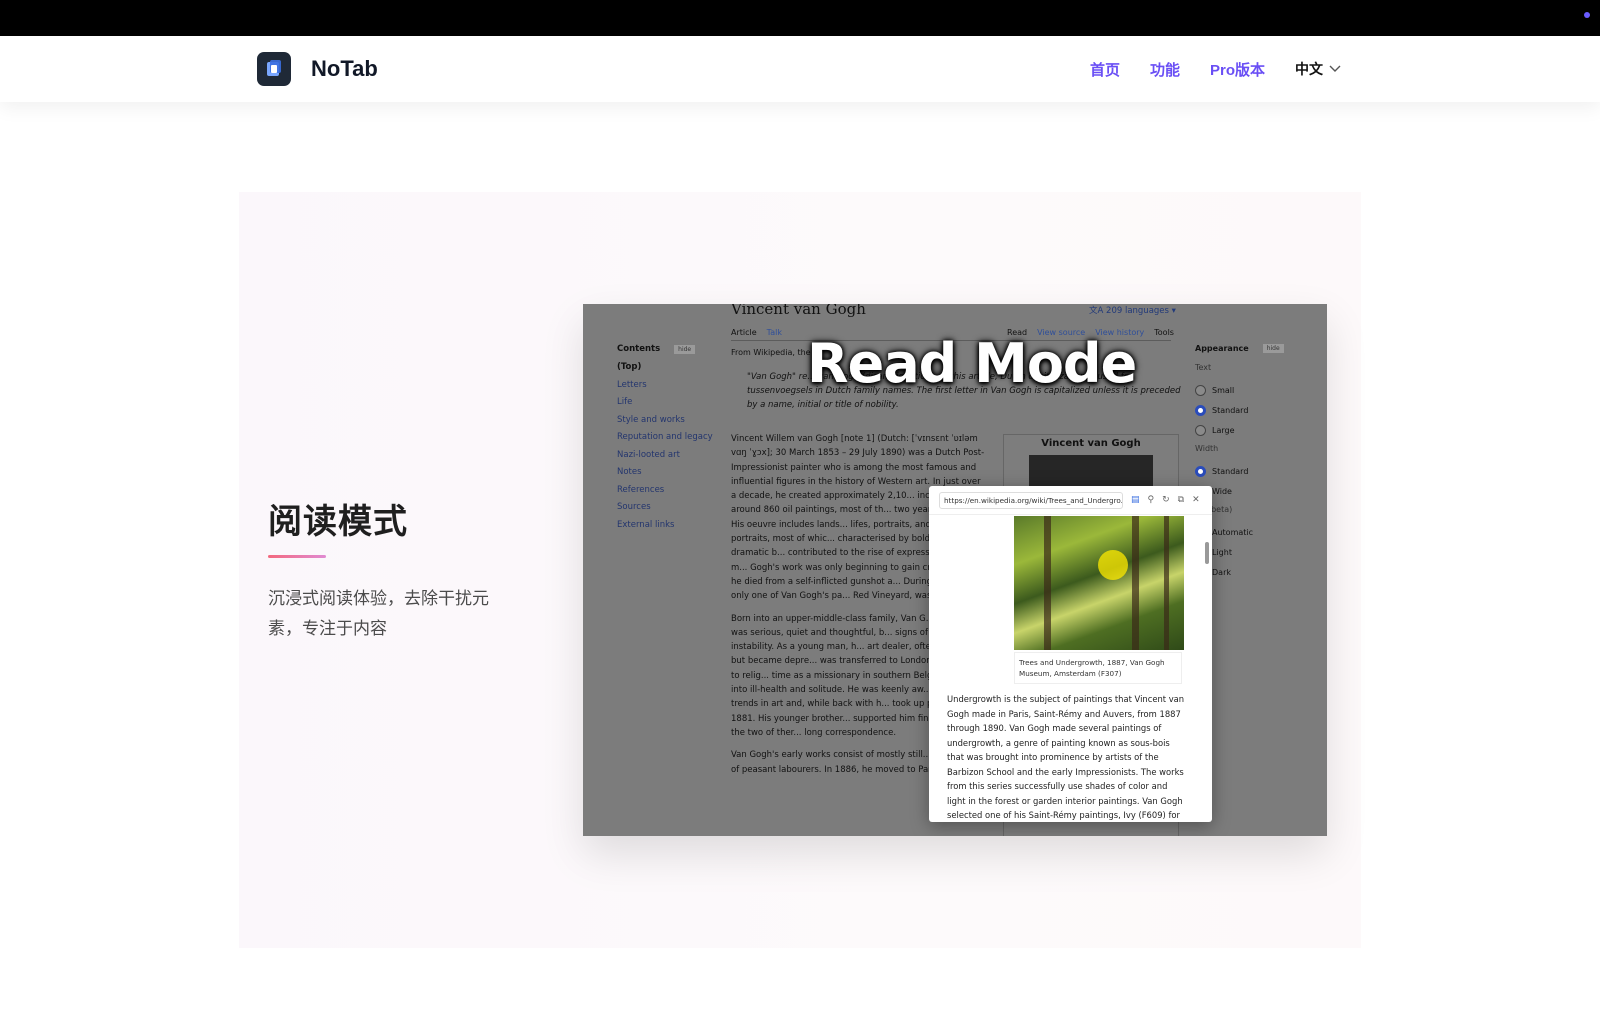 The height and width of the screenshot is (1035, 1600). Describe the element at coordinates (344, 68) in the screenshot. I see `brand-name: NoTab` at that location.